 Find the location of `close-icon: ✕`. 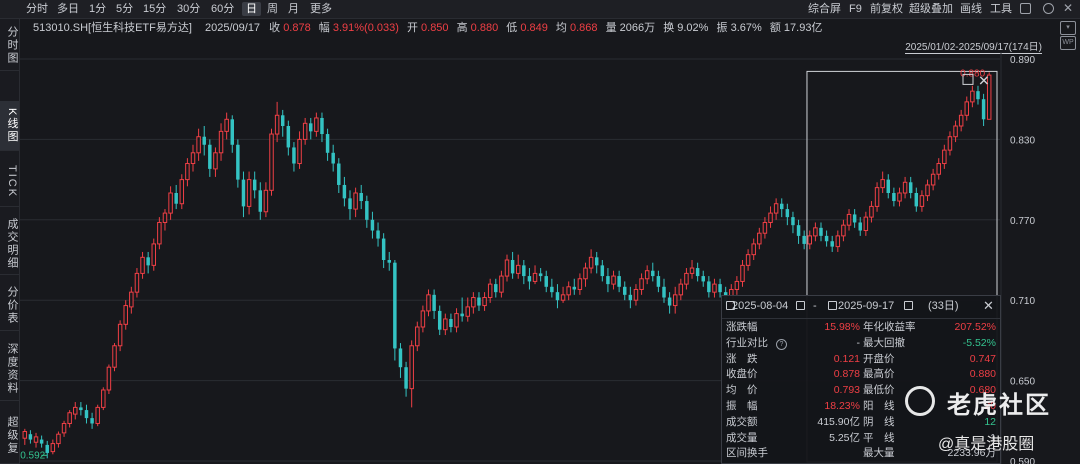

close-icon: ✕ is located at coordinates (1068, 8).